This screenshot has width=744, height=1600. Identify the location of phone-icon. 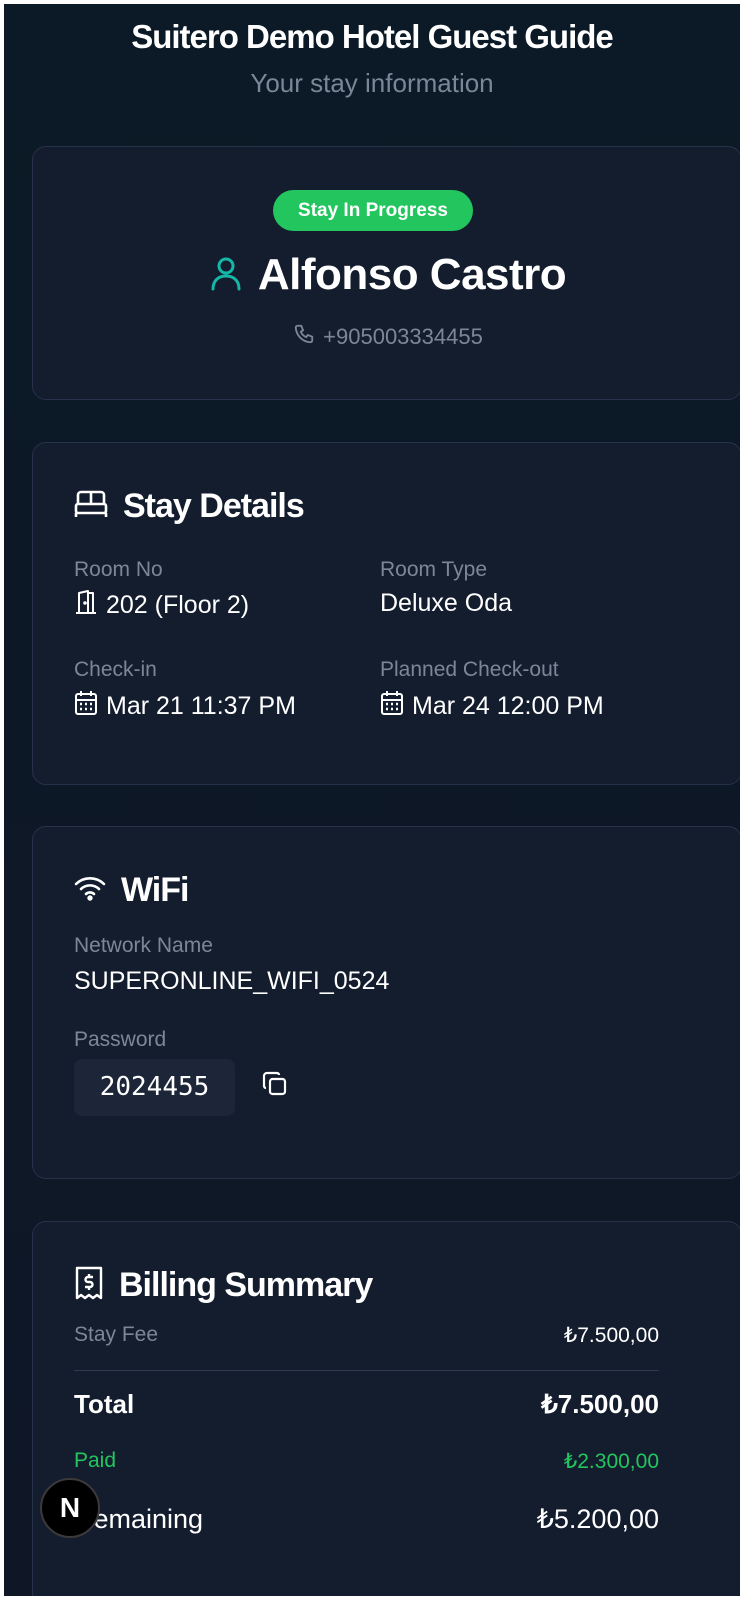
(304, 337).